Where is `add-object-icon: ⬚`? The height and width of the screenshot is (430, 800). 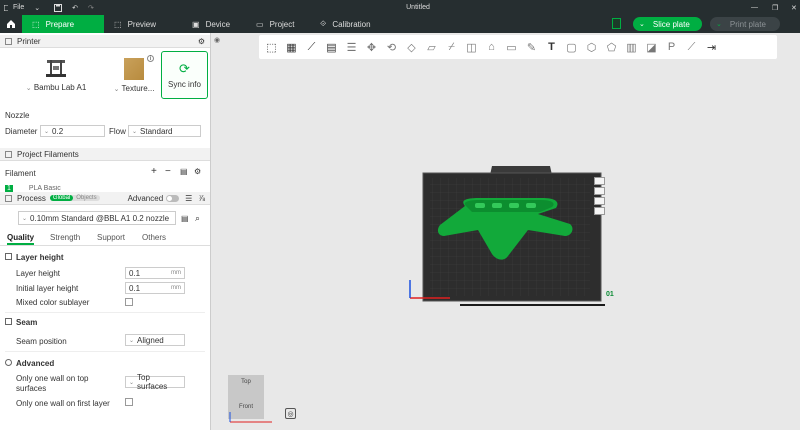
add-object-icon: ⬚ is located at coordinates (271, 47).